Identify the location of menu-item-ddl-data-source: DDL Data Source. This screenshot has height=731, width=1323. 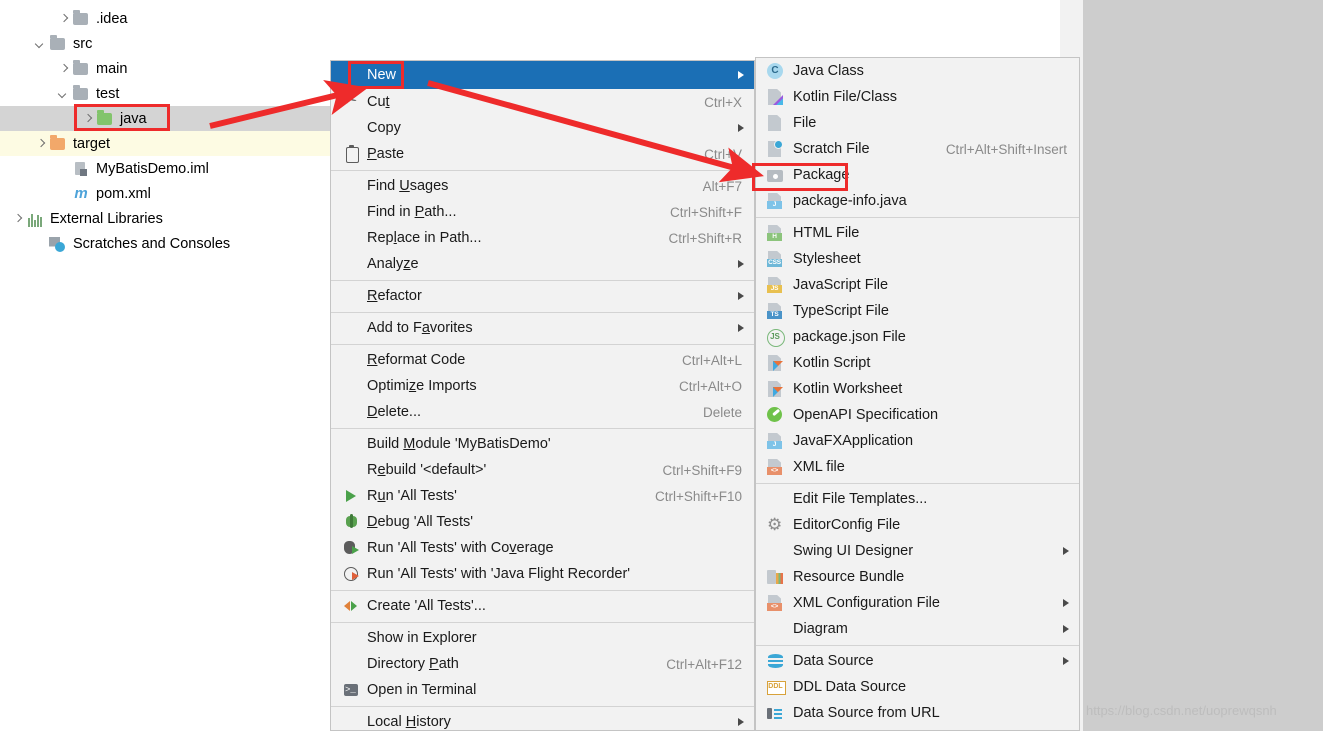
(917, 687).